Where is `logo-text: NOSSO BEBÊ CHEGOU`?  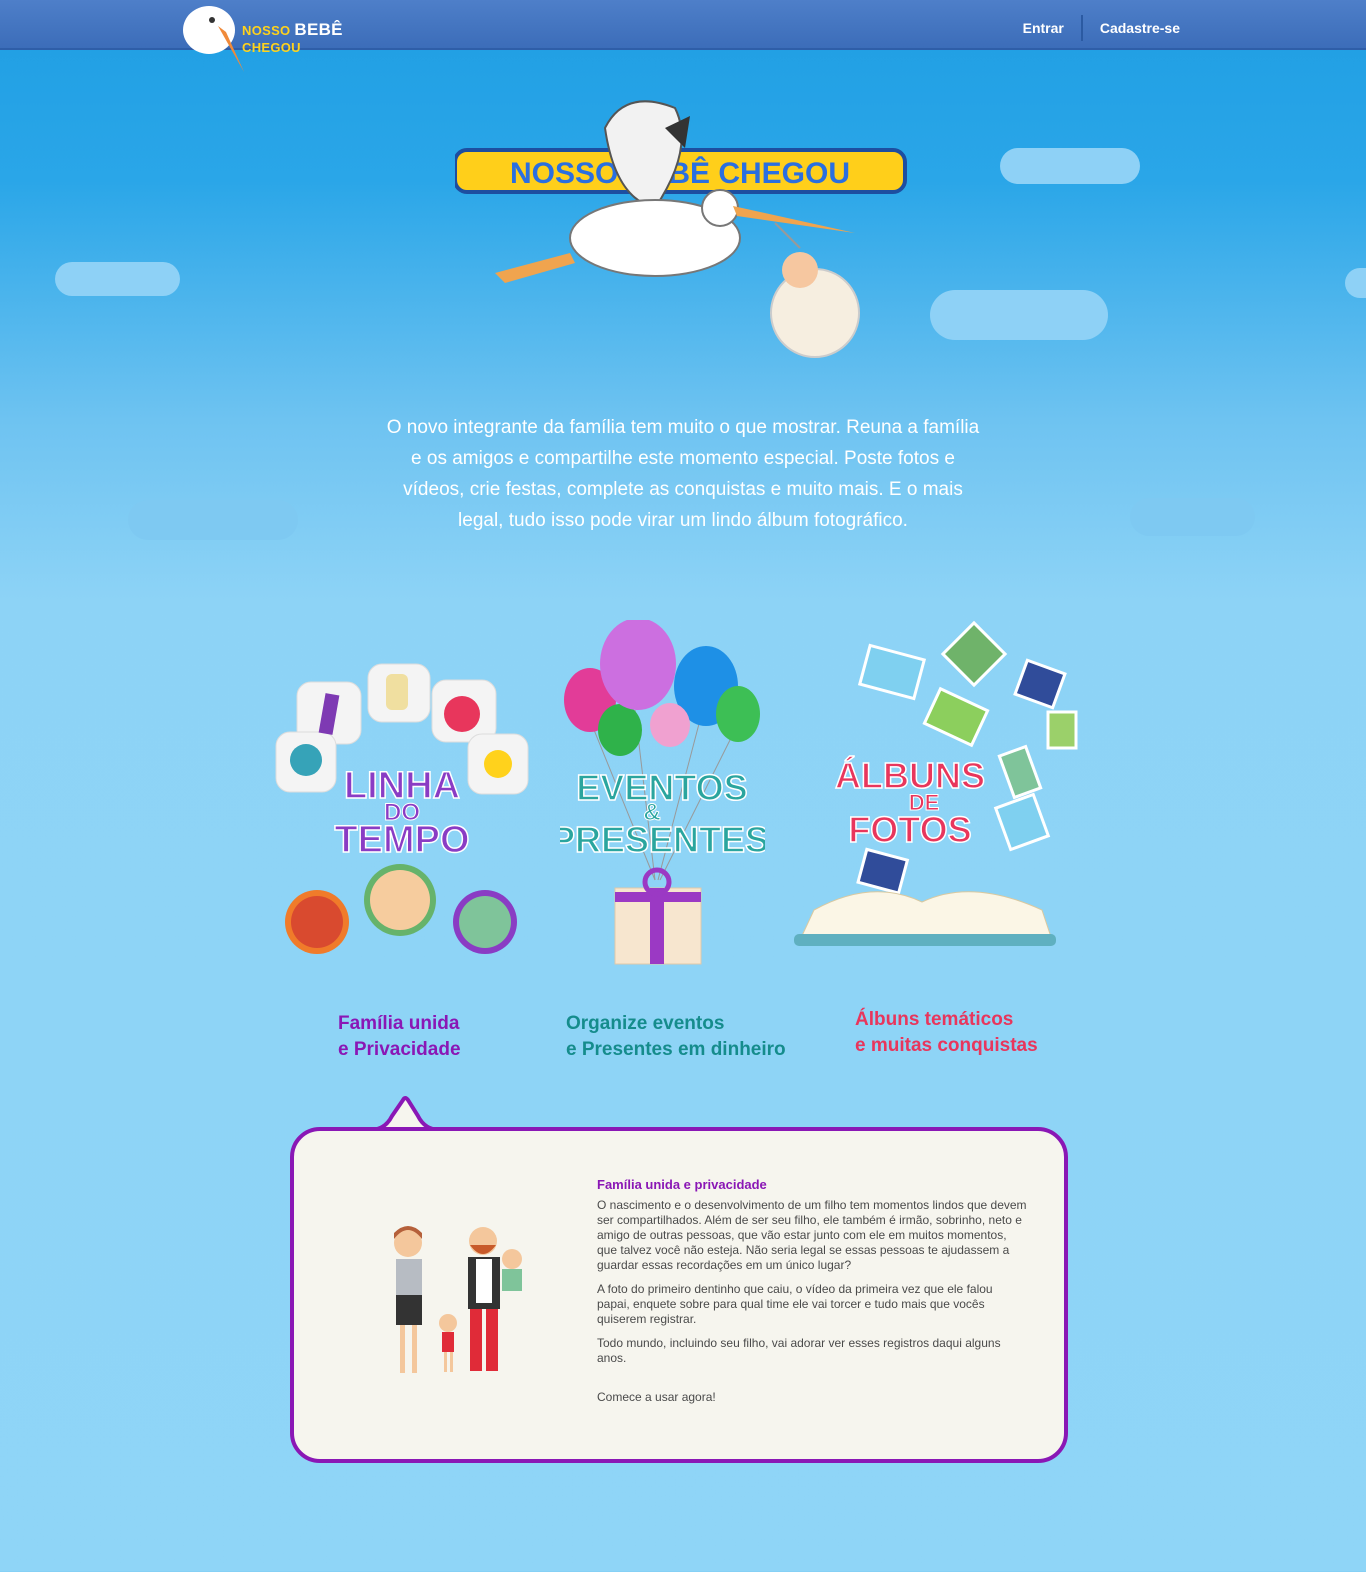
logo-text: NOSSO BEBÊ CHEGOU is located at coordinates (322, 37).